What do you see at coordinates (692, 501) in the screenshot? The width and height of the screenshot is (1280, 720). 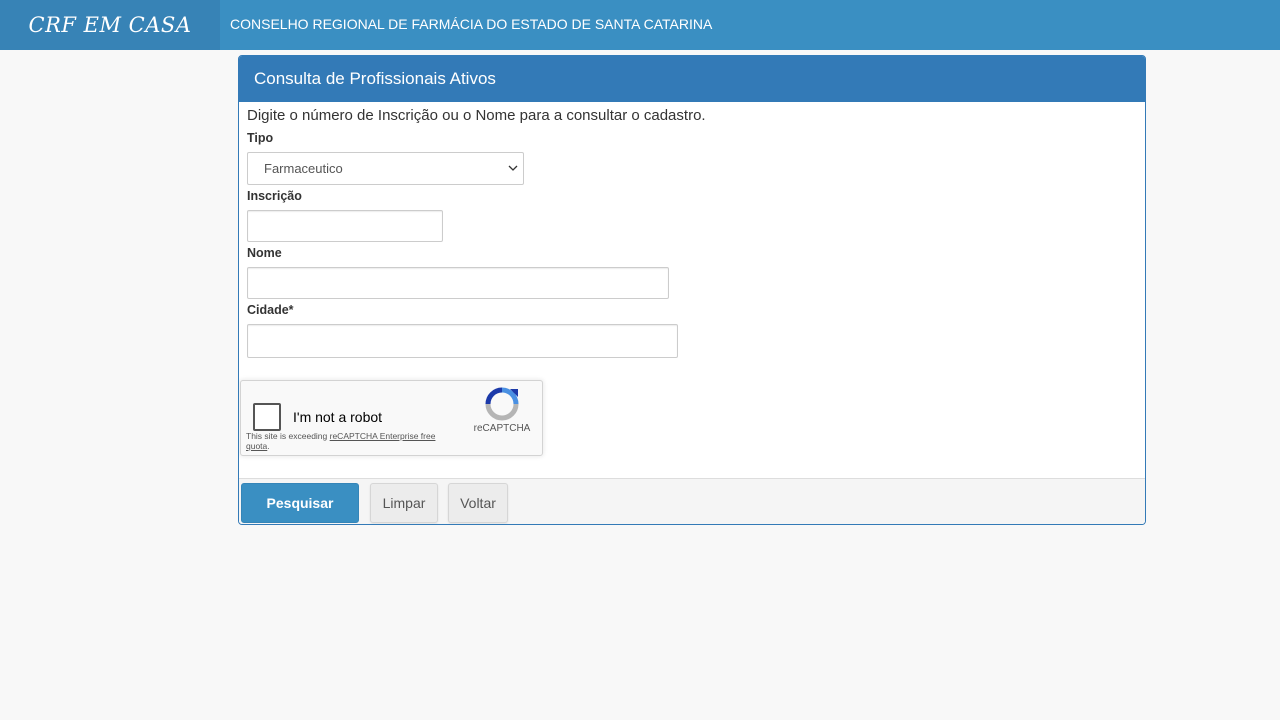 I see `panel-footer: Pesquisar Limpar Voltar` at bounding box center [692, 501].